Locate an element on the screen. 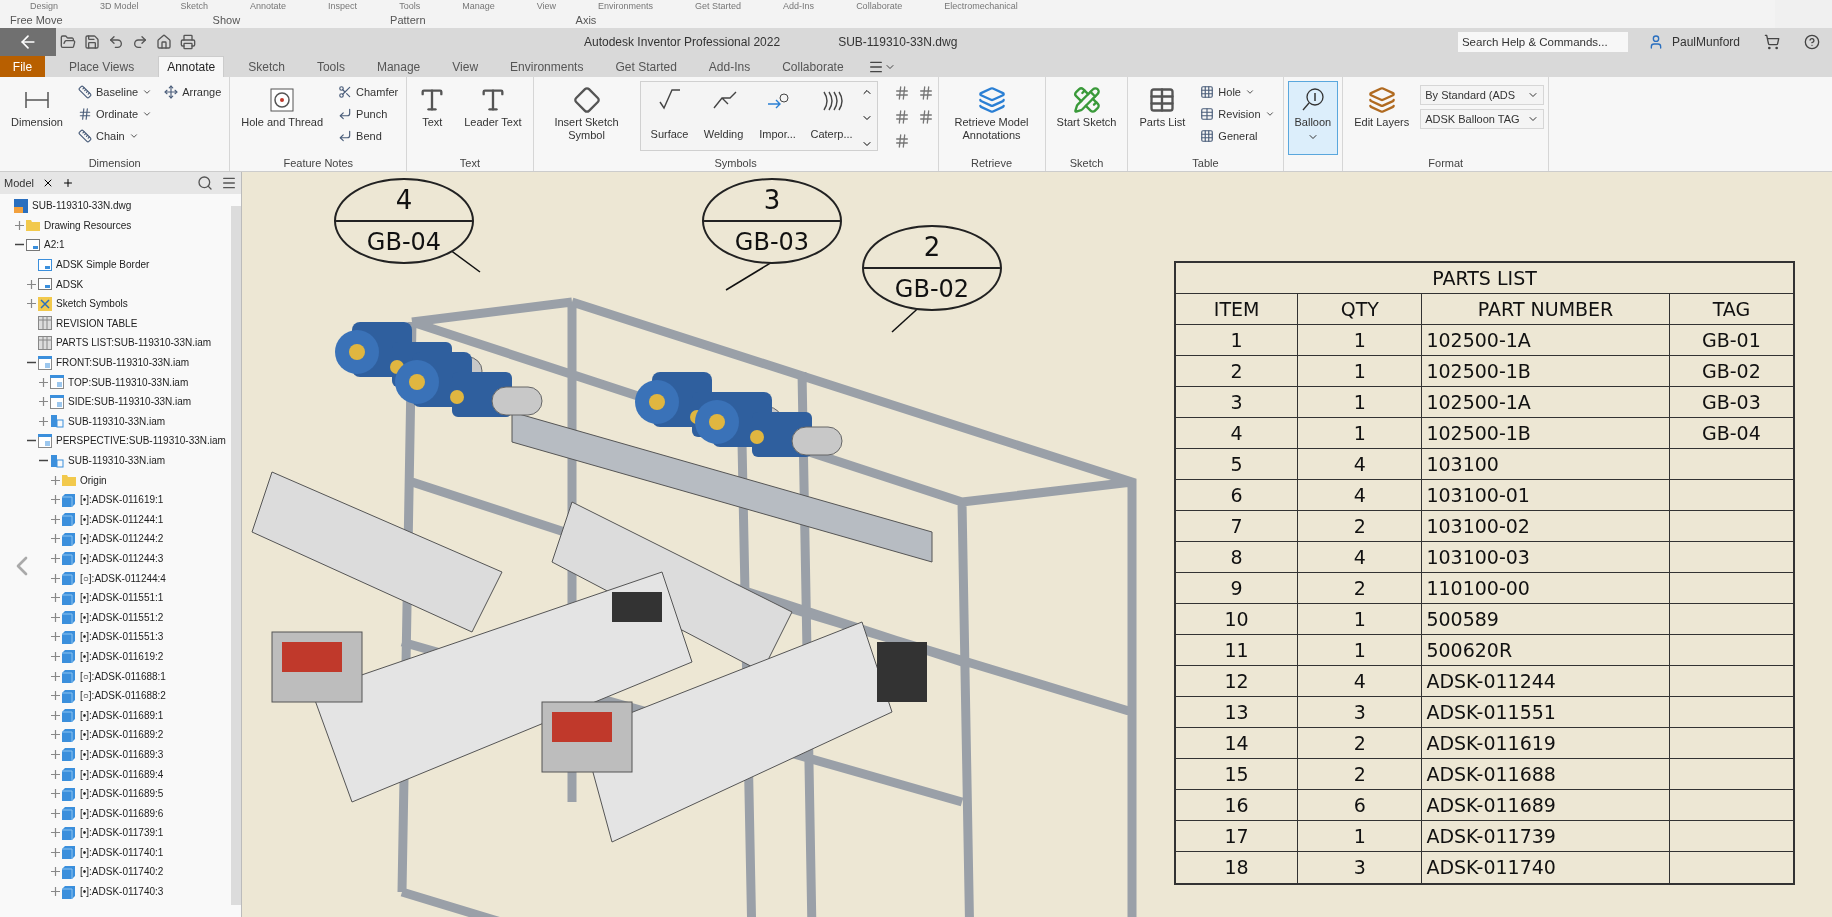  tree-item: A2:1 is located at coordinates (54, 245).